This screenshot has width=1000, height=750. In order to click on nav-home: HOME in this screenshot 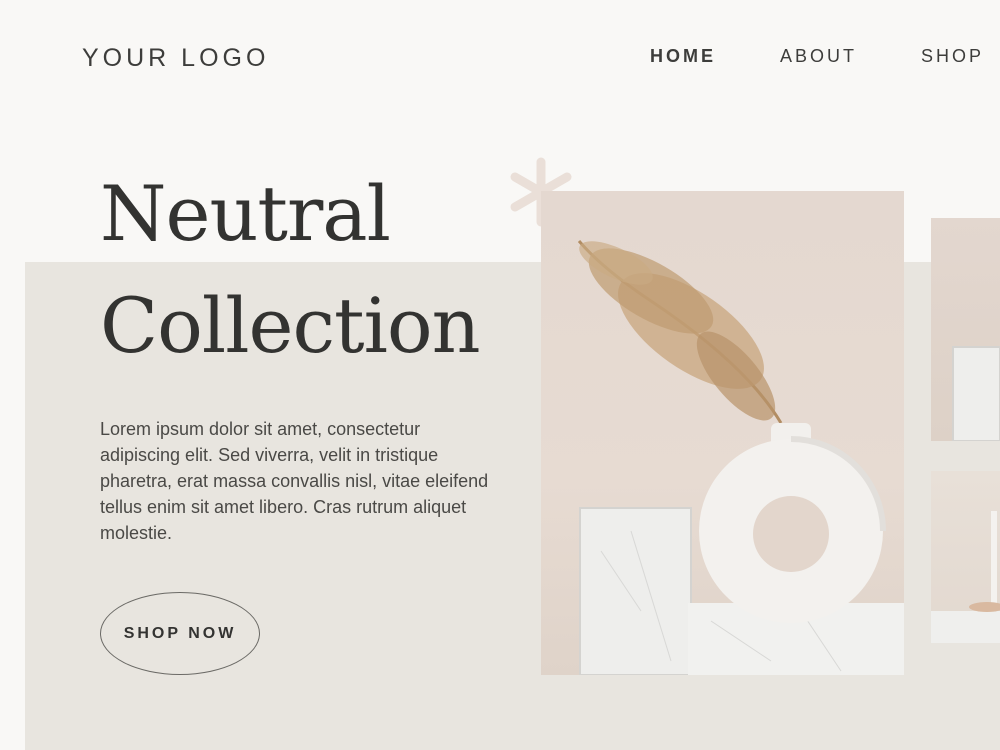, I will do `click(683, 56)`.